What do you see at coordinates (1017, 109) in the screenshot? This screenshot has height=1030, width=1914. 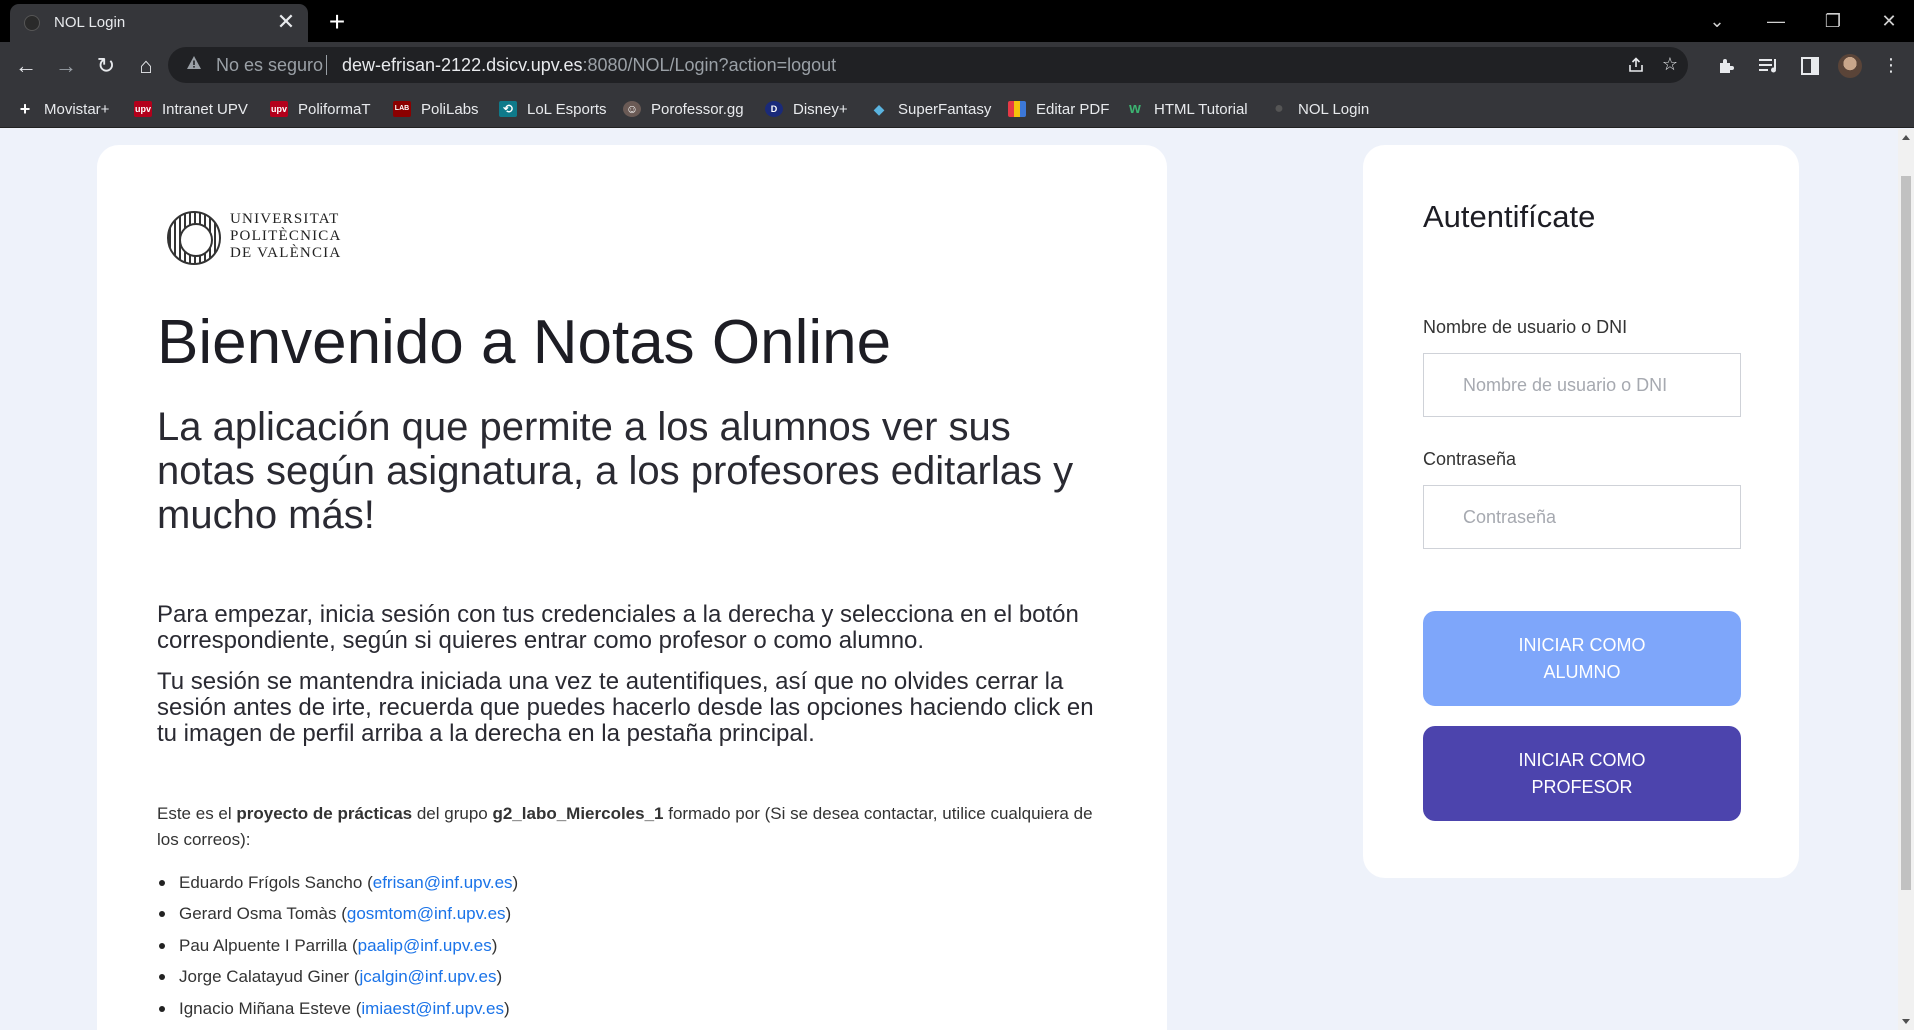 I see `editar-pdf-icon` at bounding box center [1017, 109].